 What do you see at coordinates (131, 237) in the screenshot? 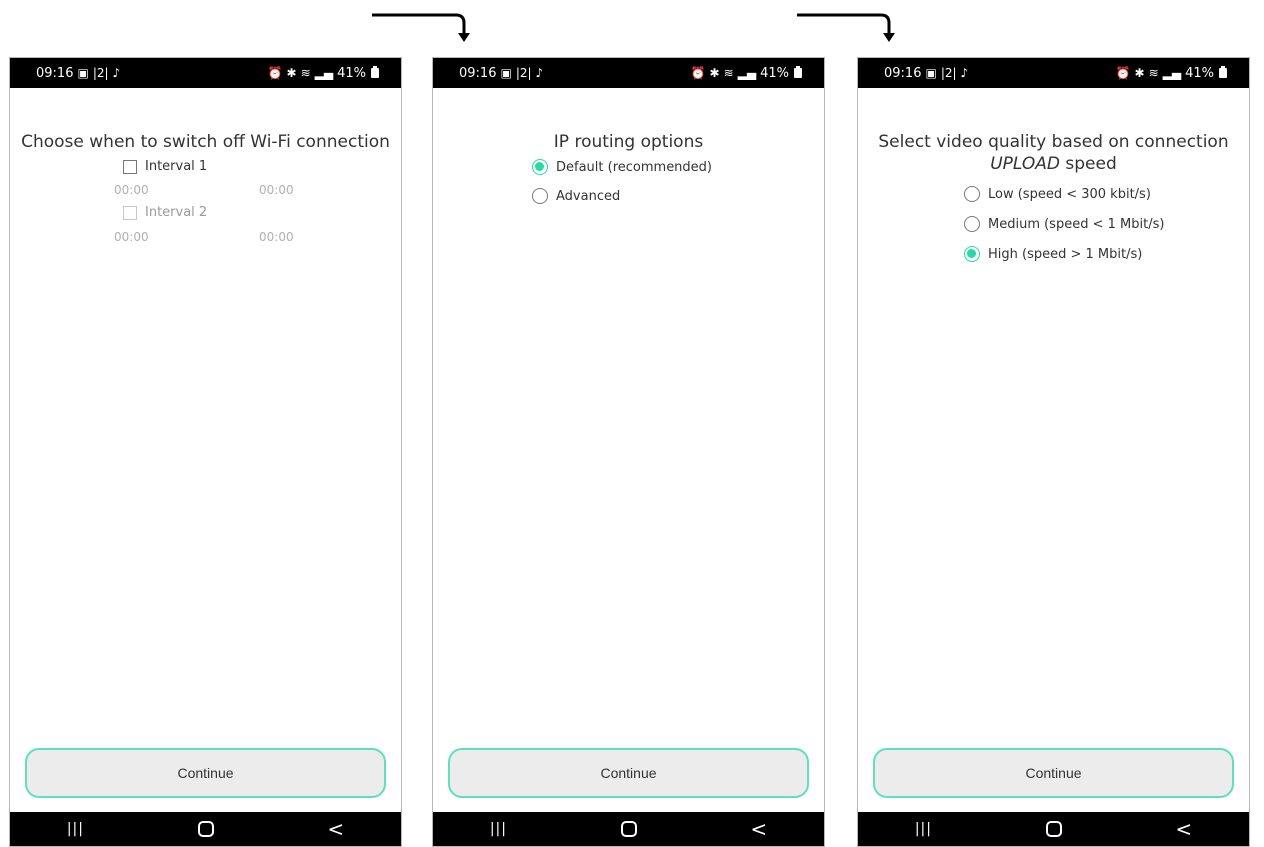
I see `interval-2-start-time: 00:00` at bounding box center [131, 237].